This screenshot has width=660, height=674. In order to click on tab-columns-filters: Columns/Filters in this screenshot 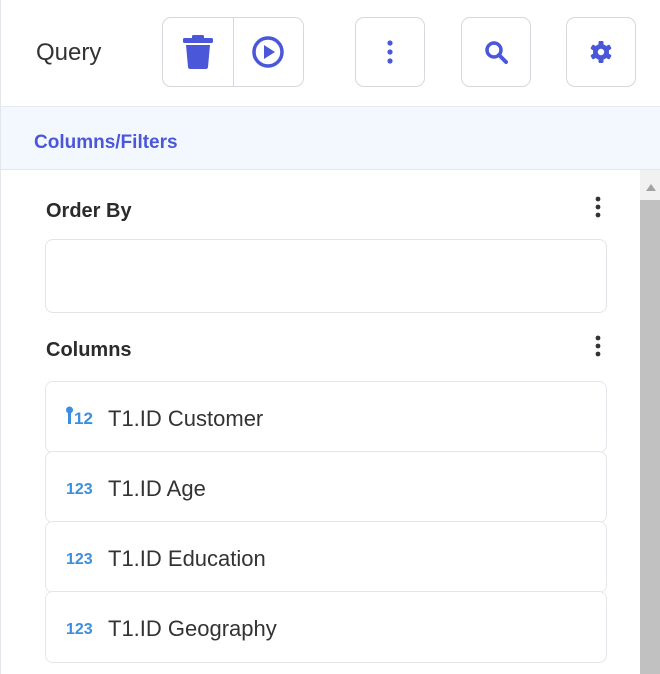, I will do `click(106, 143)`.